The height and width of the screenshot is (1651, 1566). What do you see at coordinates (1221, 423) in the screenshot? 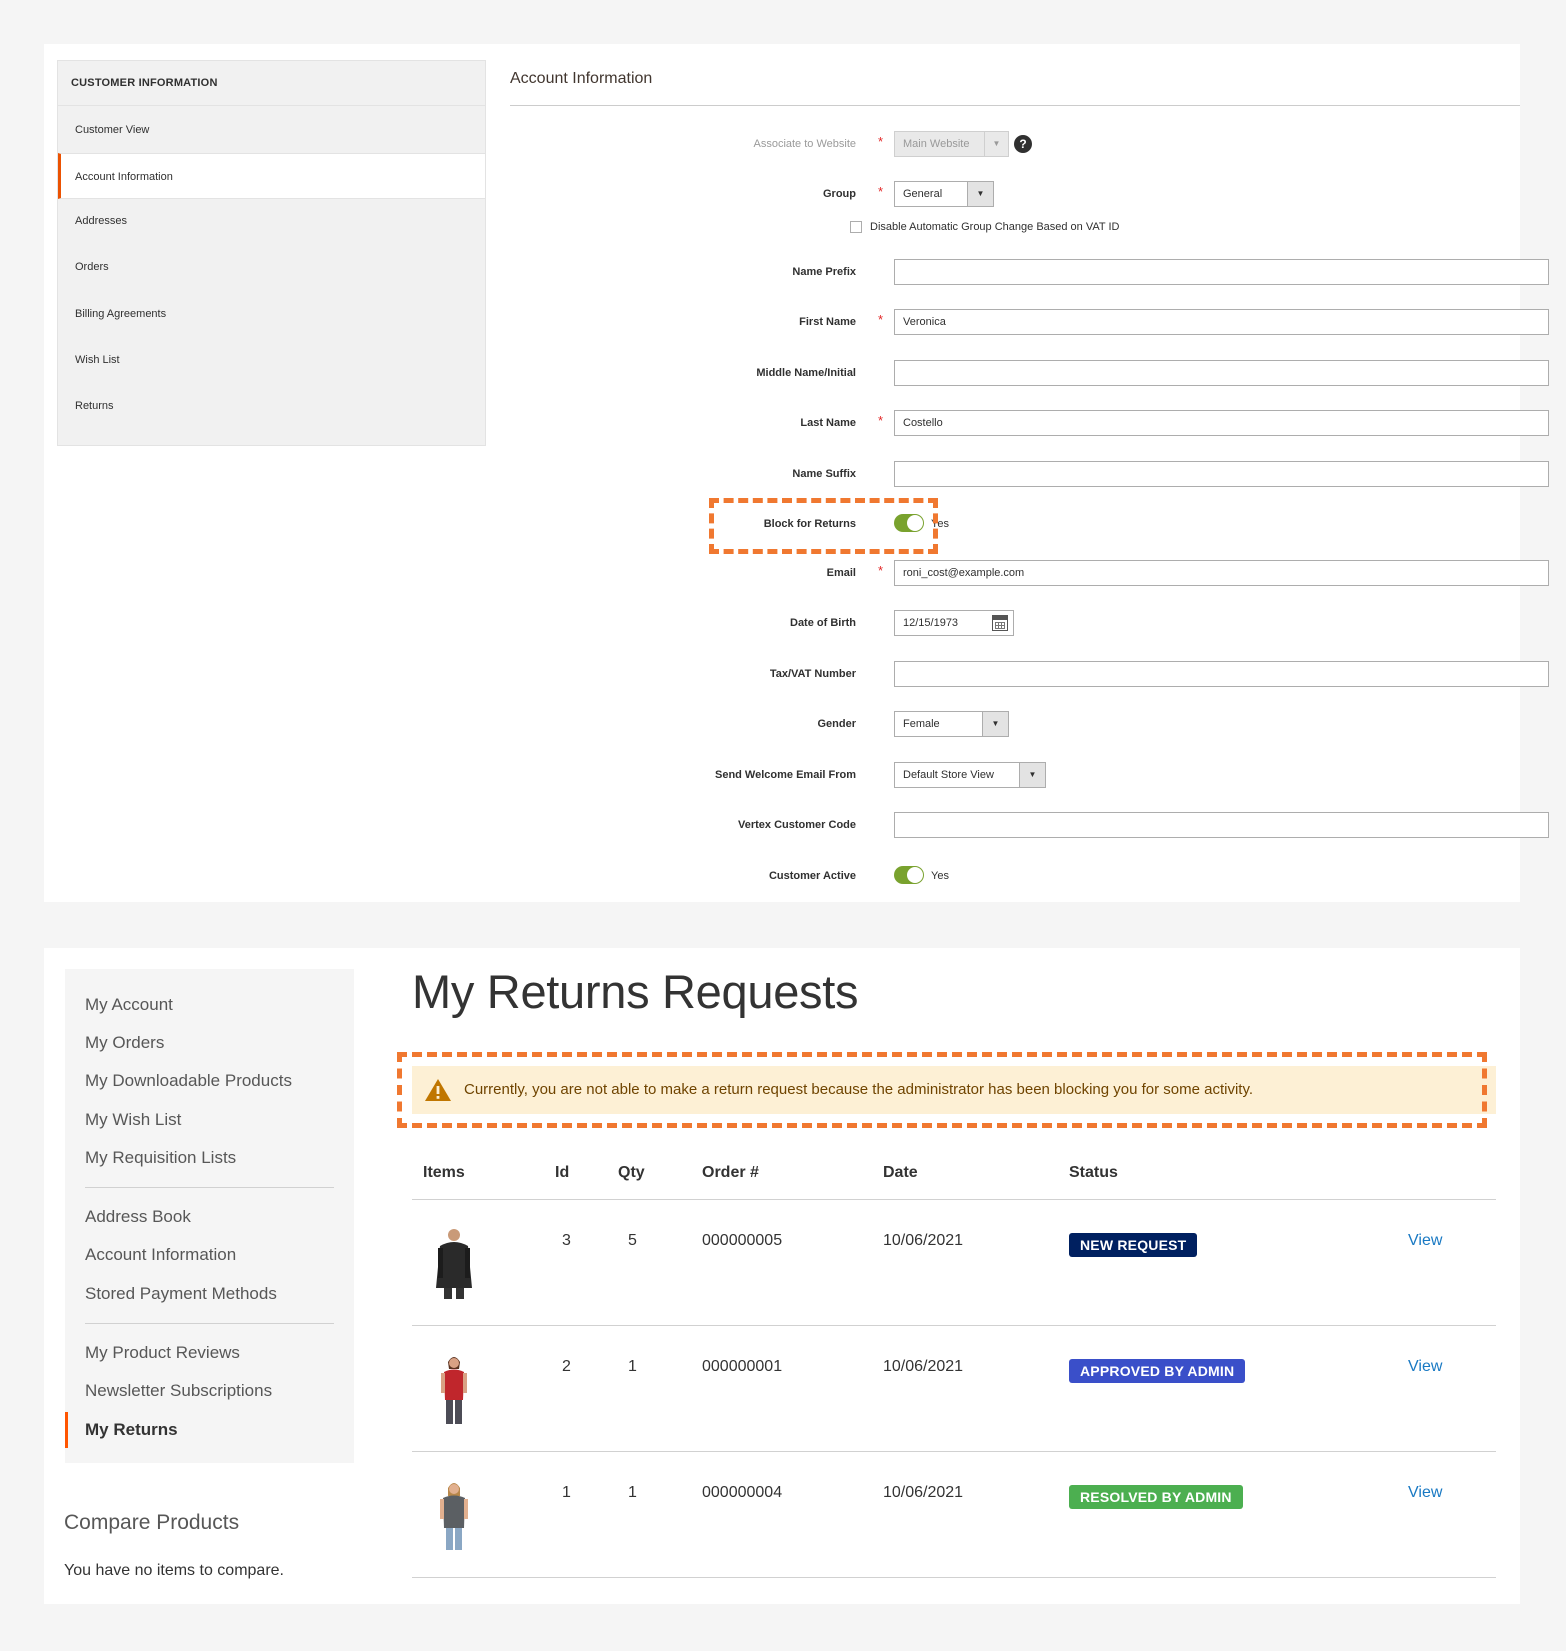
I see `last-name-input: Costello` at bounding box center [1221, 423].